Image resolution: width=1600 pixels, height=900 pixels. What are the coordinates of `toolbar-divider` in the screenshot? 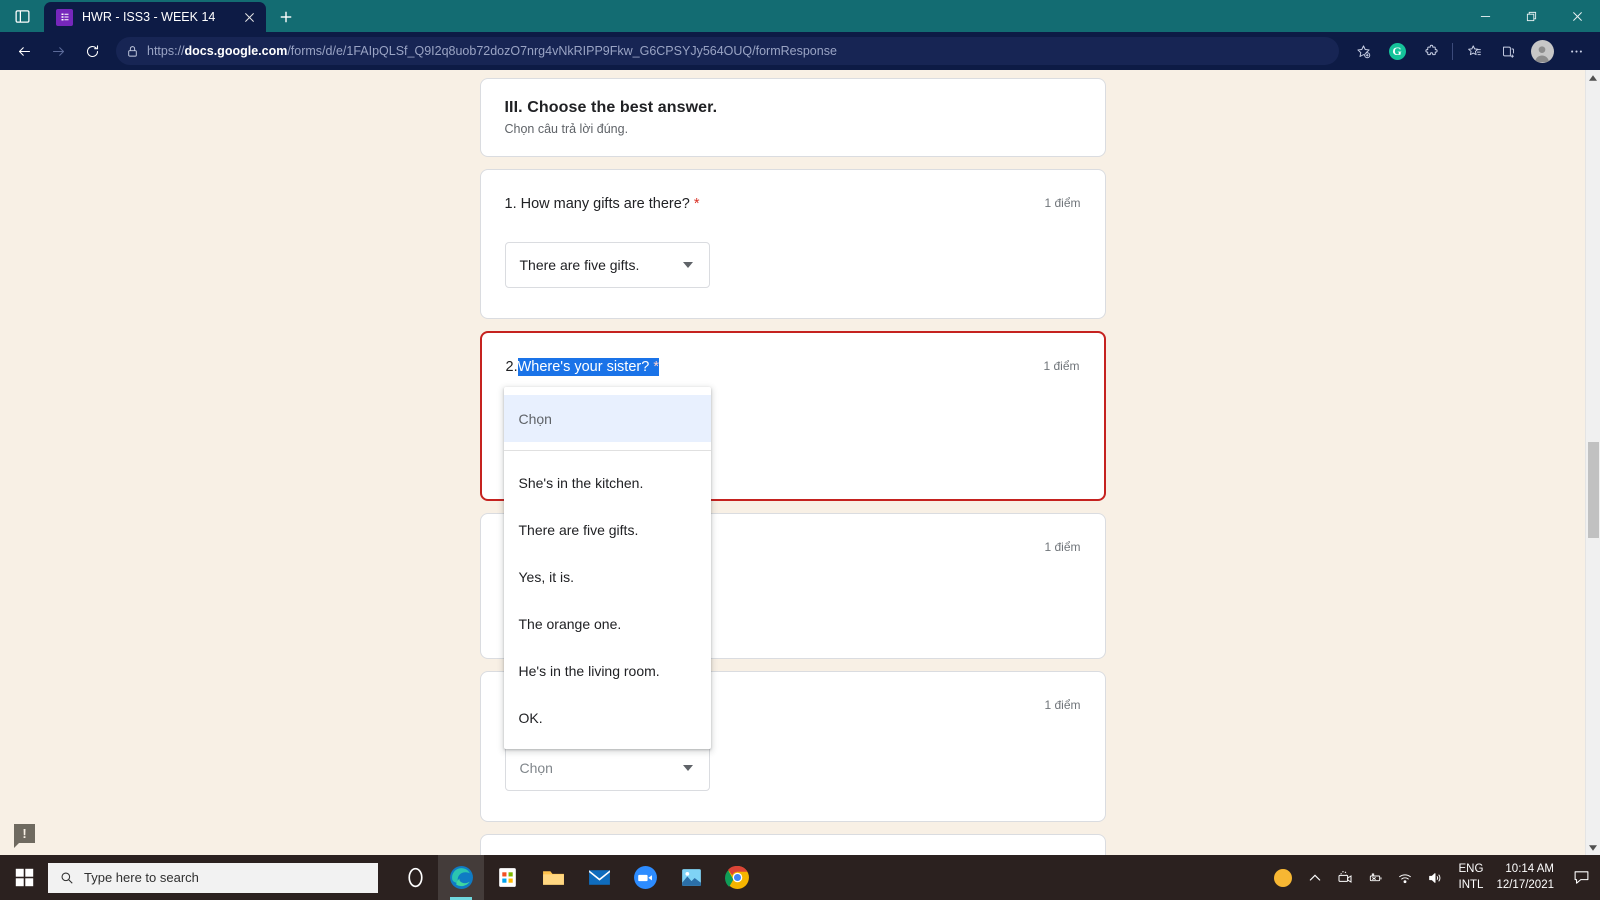 It's located at (1452, 51).